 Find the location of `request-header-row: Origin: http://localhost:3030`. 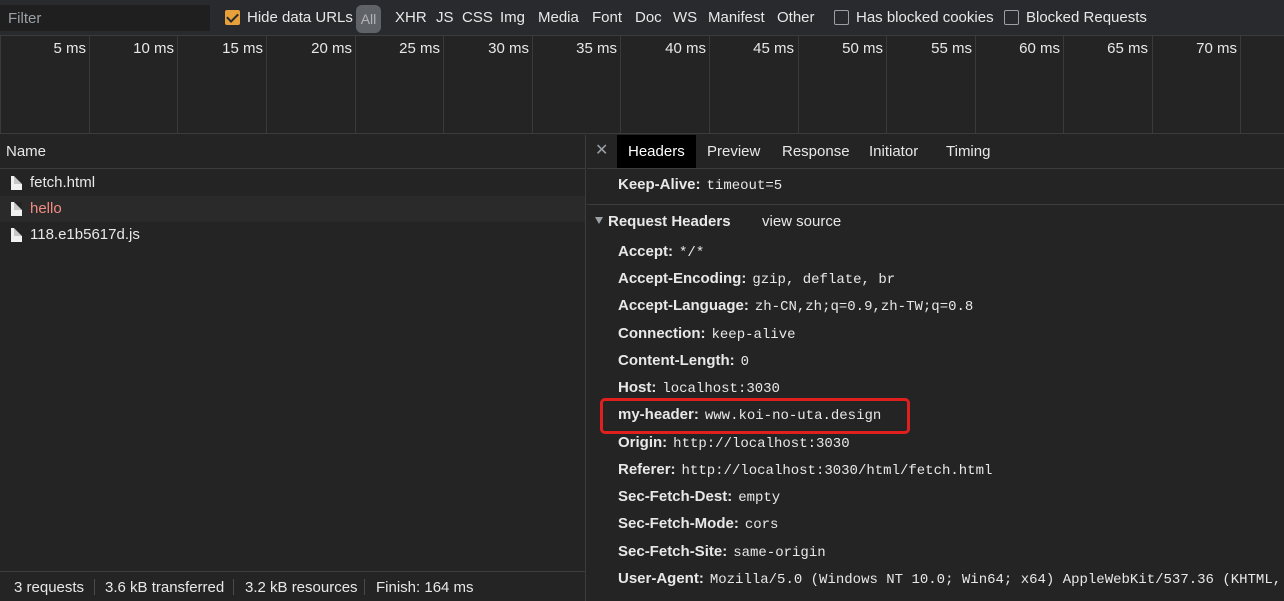

request-header-row: Origin: http://localhost:3030 is located at coordinates (734, 443).